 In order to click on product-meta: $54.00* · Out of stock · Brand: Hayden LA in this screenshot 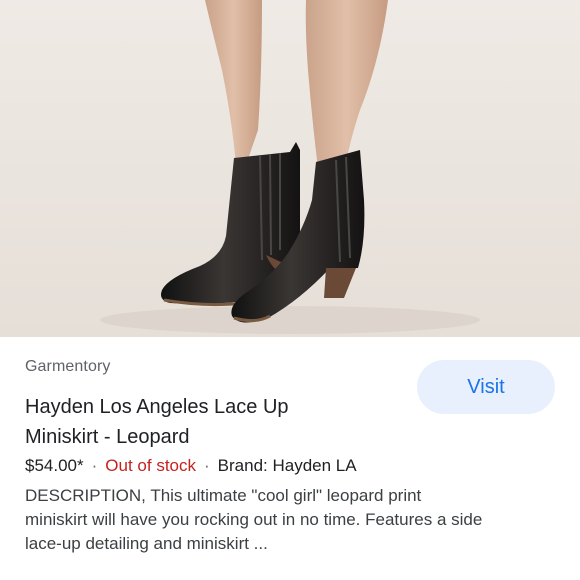, I will do `click(191, 466)`.